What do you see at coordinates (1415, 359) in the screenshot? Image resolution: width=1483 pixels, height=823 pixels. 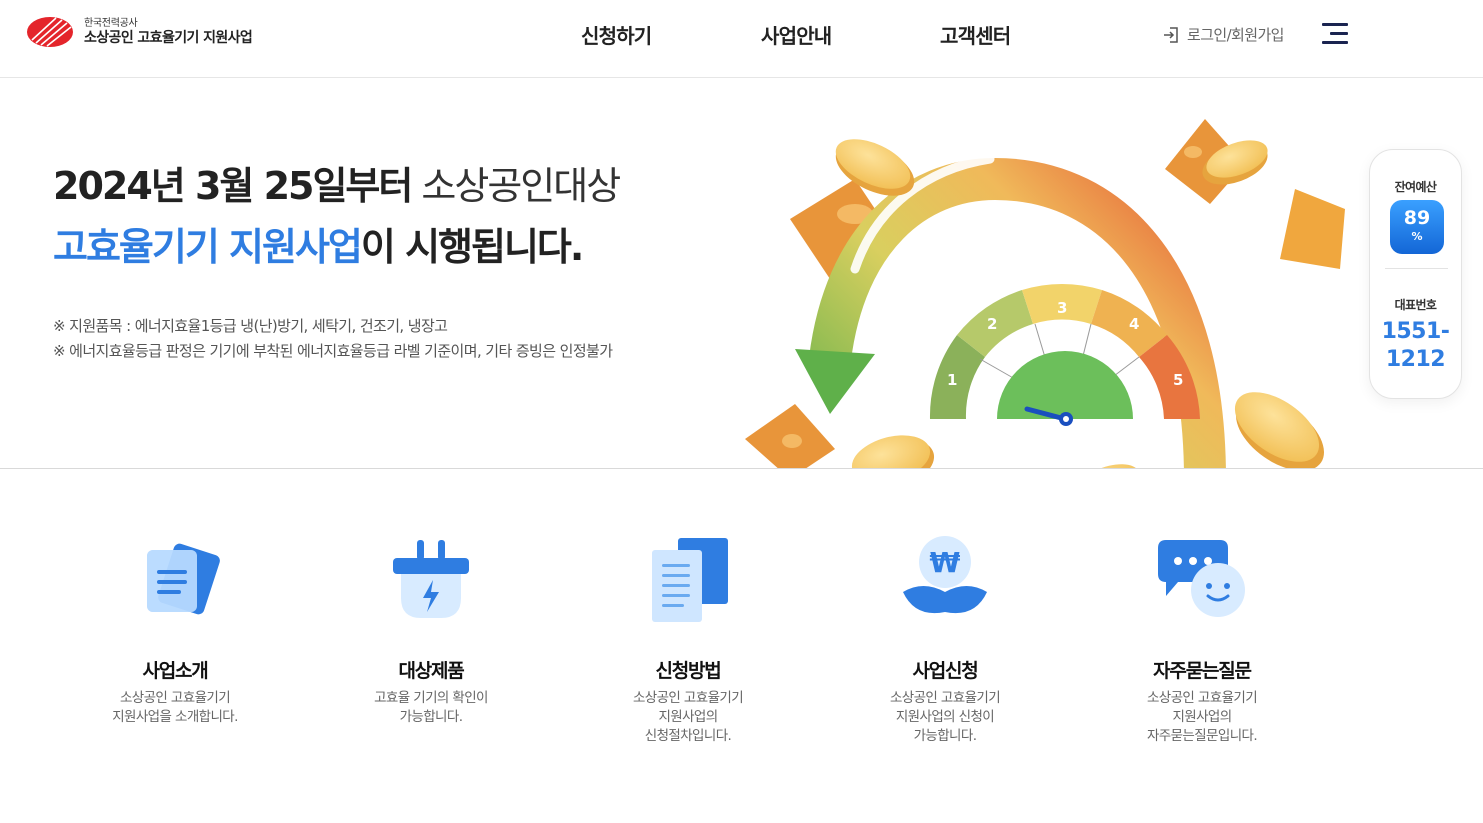 I see `phone-number-line2: 1212` at bounding box center [1415, 359].